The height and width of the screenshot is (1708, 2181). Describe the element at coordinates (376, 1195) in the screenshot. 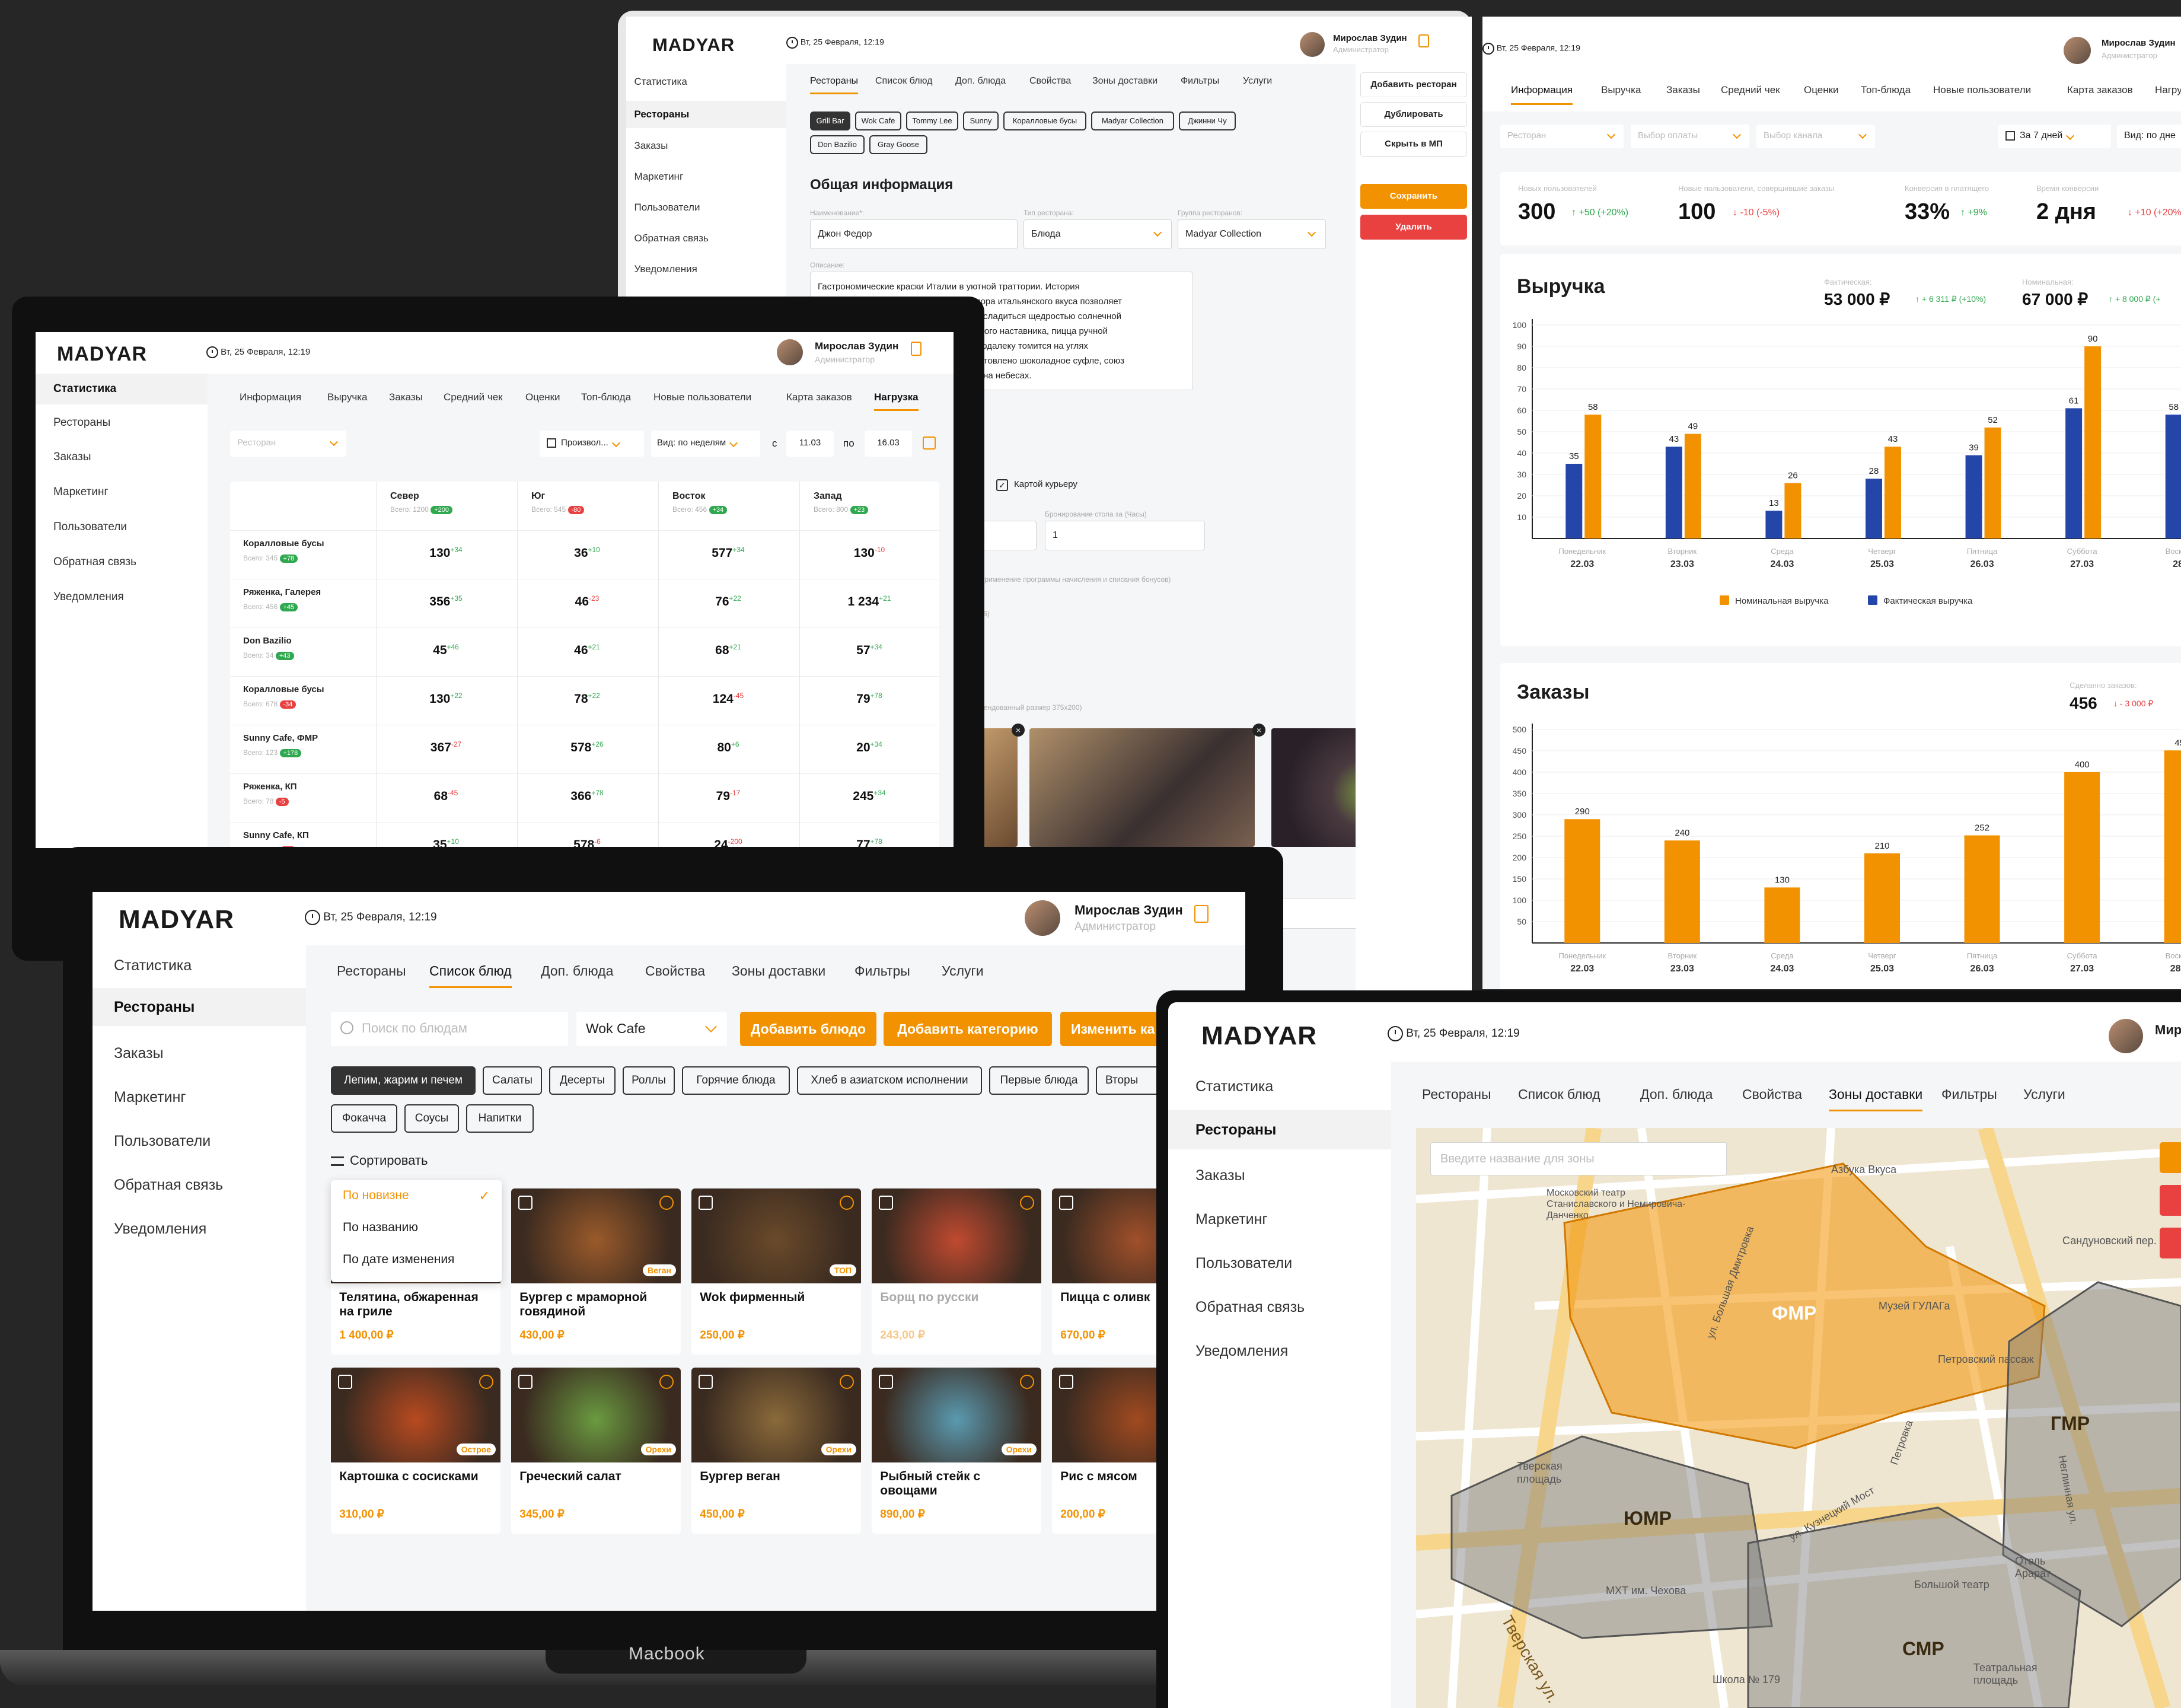

I see `sort-option: По новизне` at that location.